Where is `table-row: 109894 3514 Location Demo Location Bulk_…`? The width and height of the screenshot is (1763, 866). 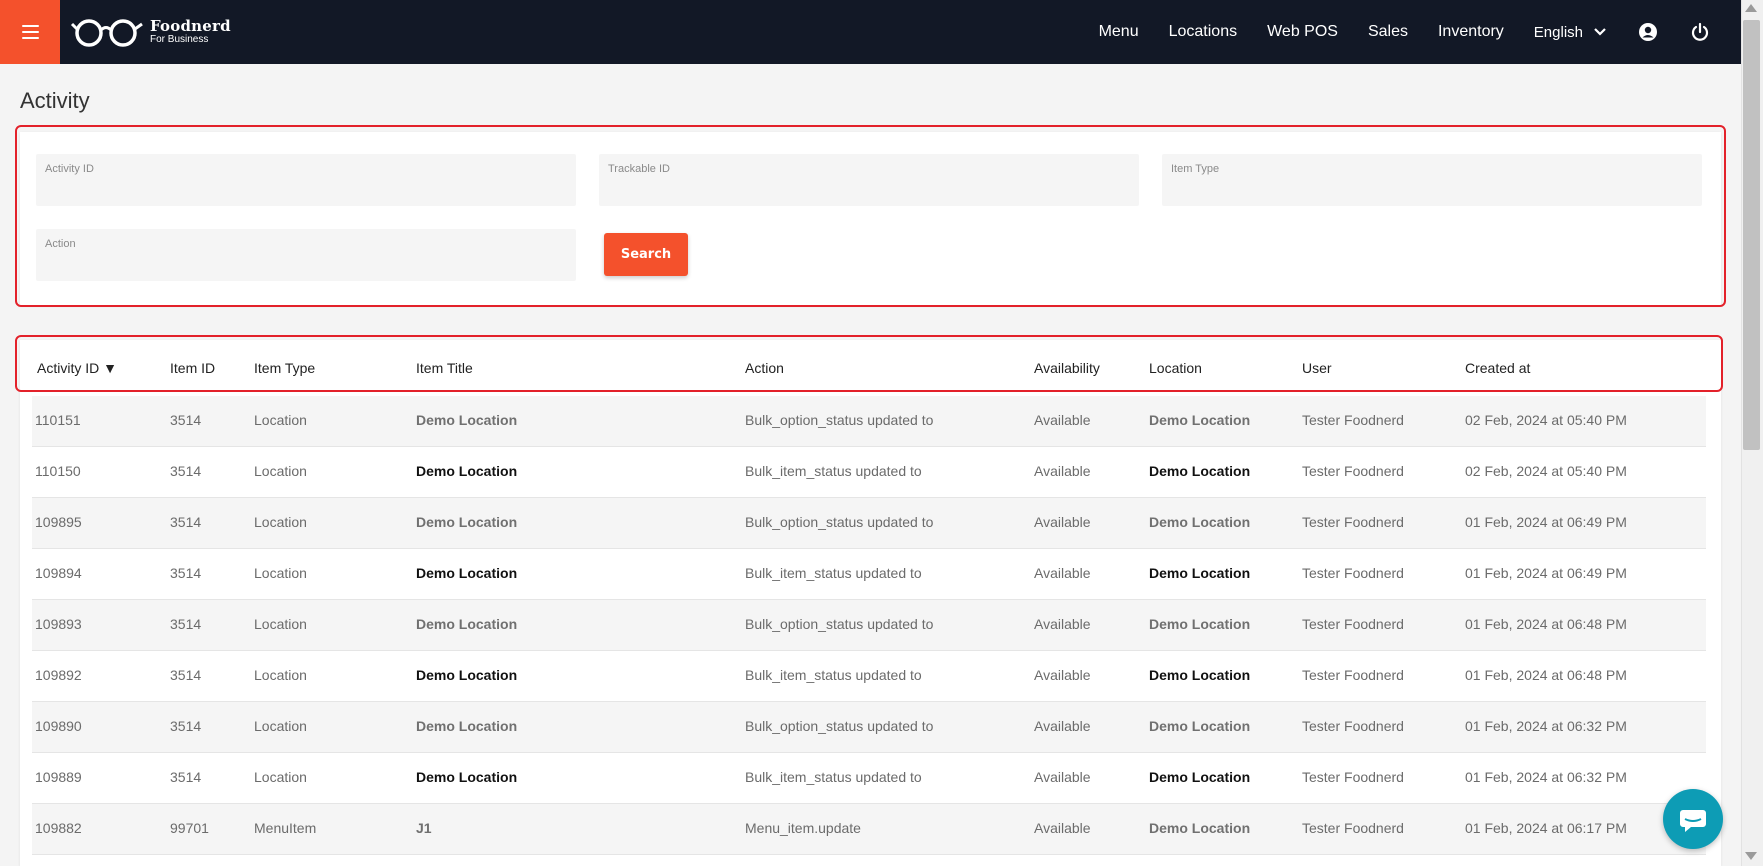 table-row: 109894 3514 Location Demo Location Bulk_… is located at coordinates (869, 574).